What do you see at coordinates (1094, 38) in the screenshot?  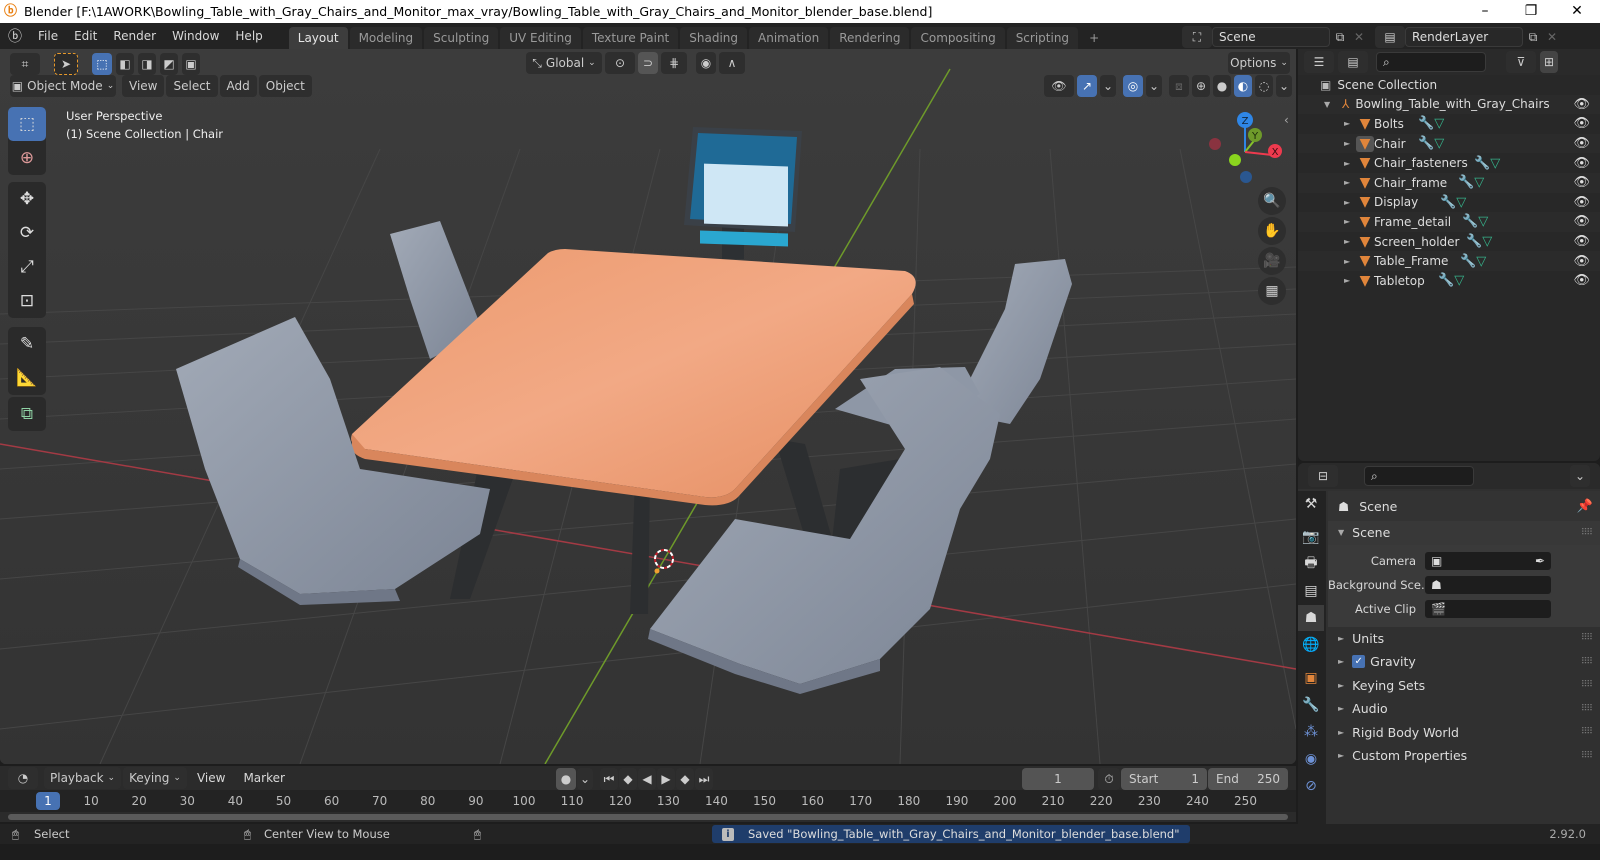 I see `add-workspace-button: +` at bounding box center [1094, 38].